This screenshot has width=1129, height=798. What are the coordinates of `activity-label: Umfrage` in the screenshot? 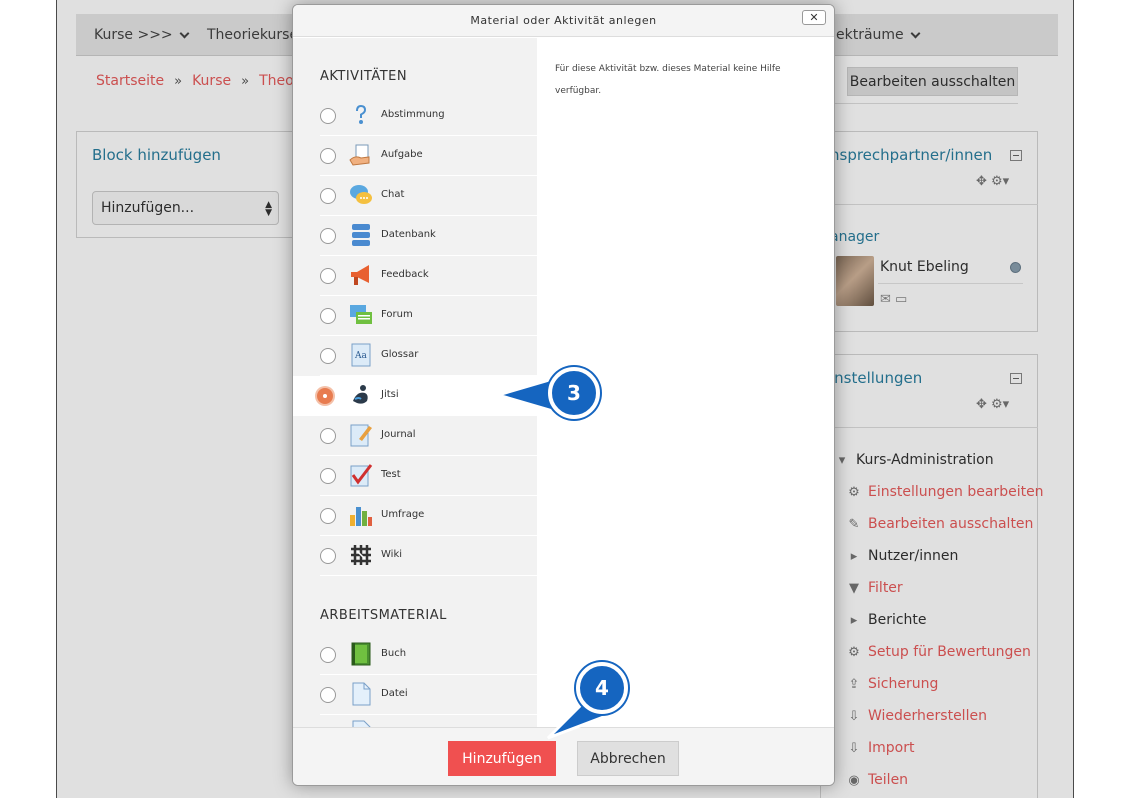 It's located at (403, 514).